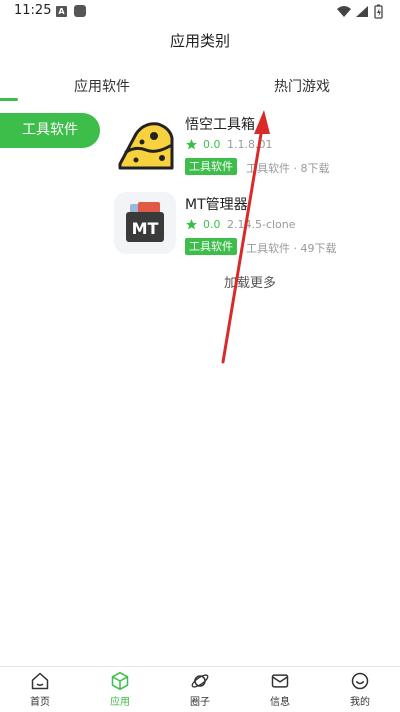 The height and width of the screenshot is (712, 400). What do you see at coordinates (200, 702) in the screenshot?
I see `nav-label: 圈子` at bounding box center [200, 702].